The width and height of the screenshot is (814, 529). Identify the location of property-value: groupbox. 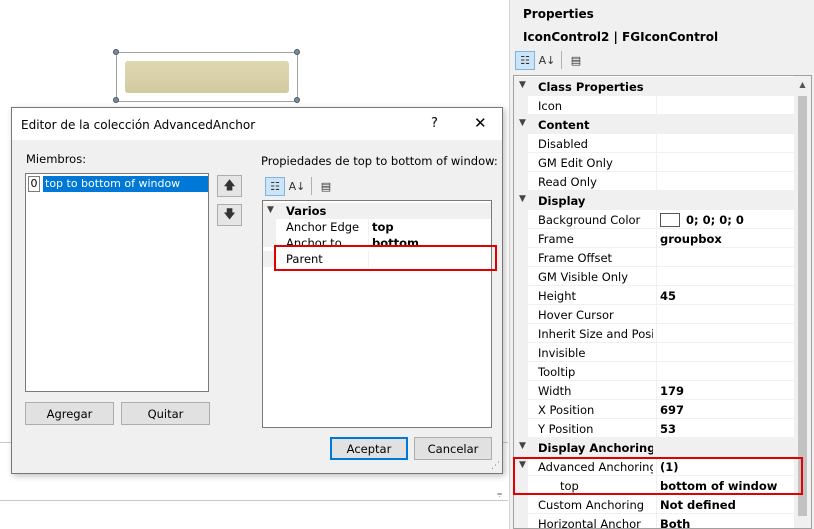
(726, 238).